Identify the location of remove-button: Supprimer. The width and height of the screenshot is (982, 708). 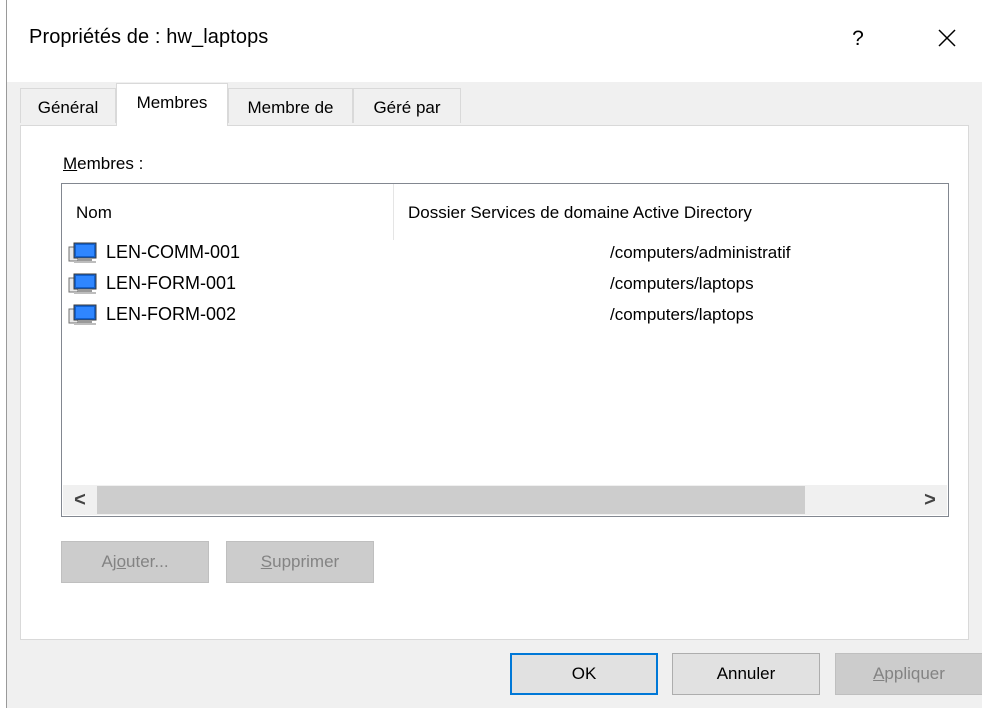
(300, 562).